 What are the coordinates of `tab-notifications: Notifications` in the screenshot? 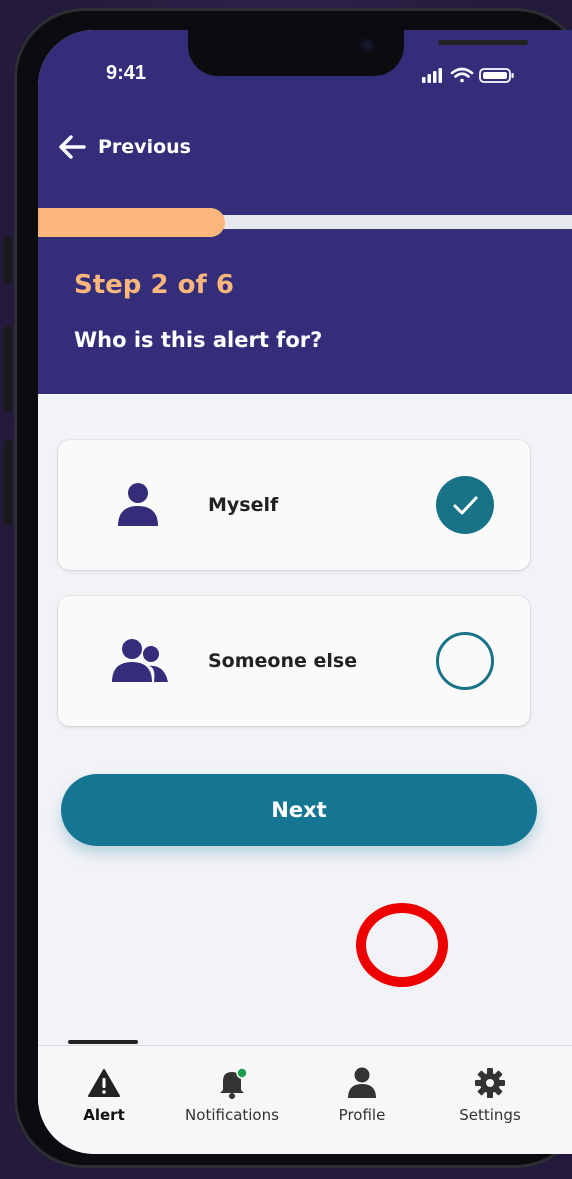 It's located at (232, 1095).